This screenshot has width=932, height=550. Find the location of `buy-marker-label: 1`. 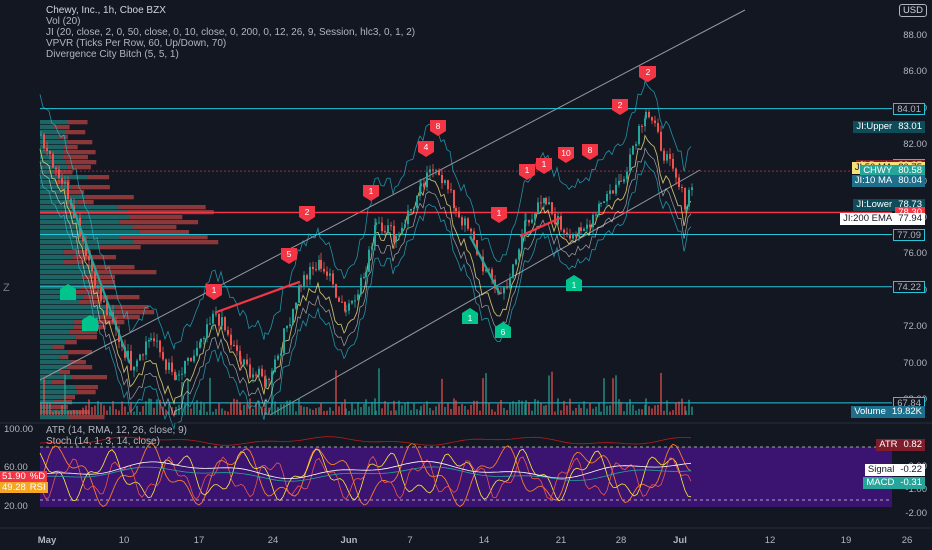

buy-marker-label: 1 is located at coordinates (574, 285).